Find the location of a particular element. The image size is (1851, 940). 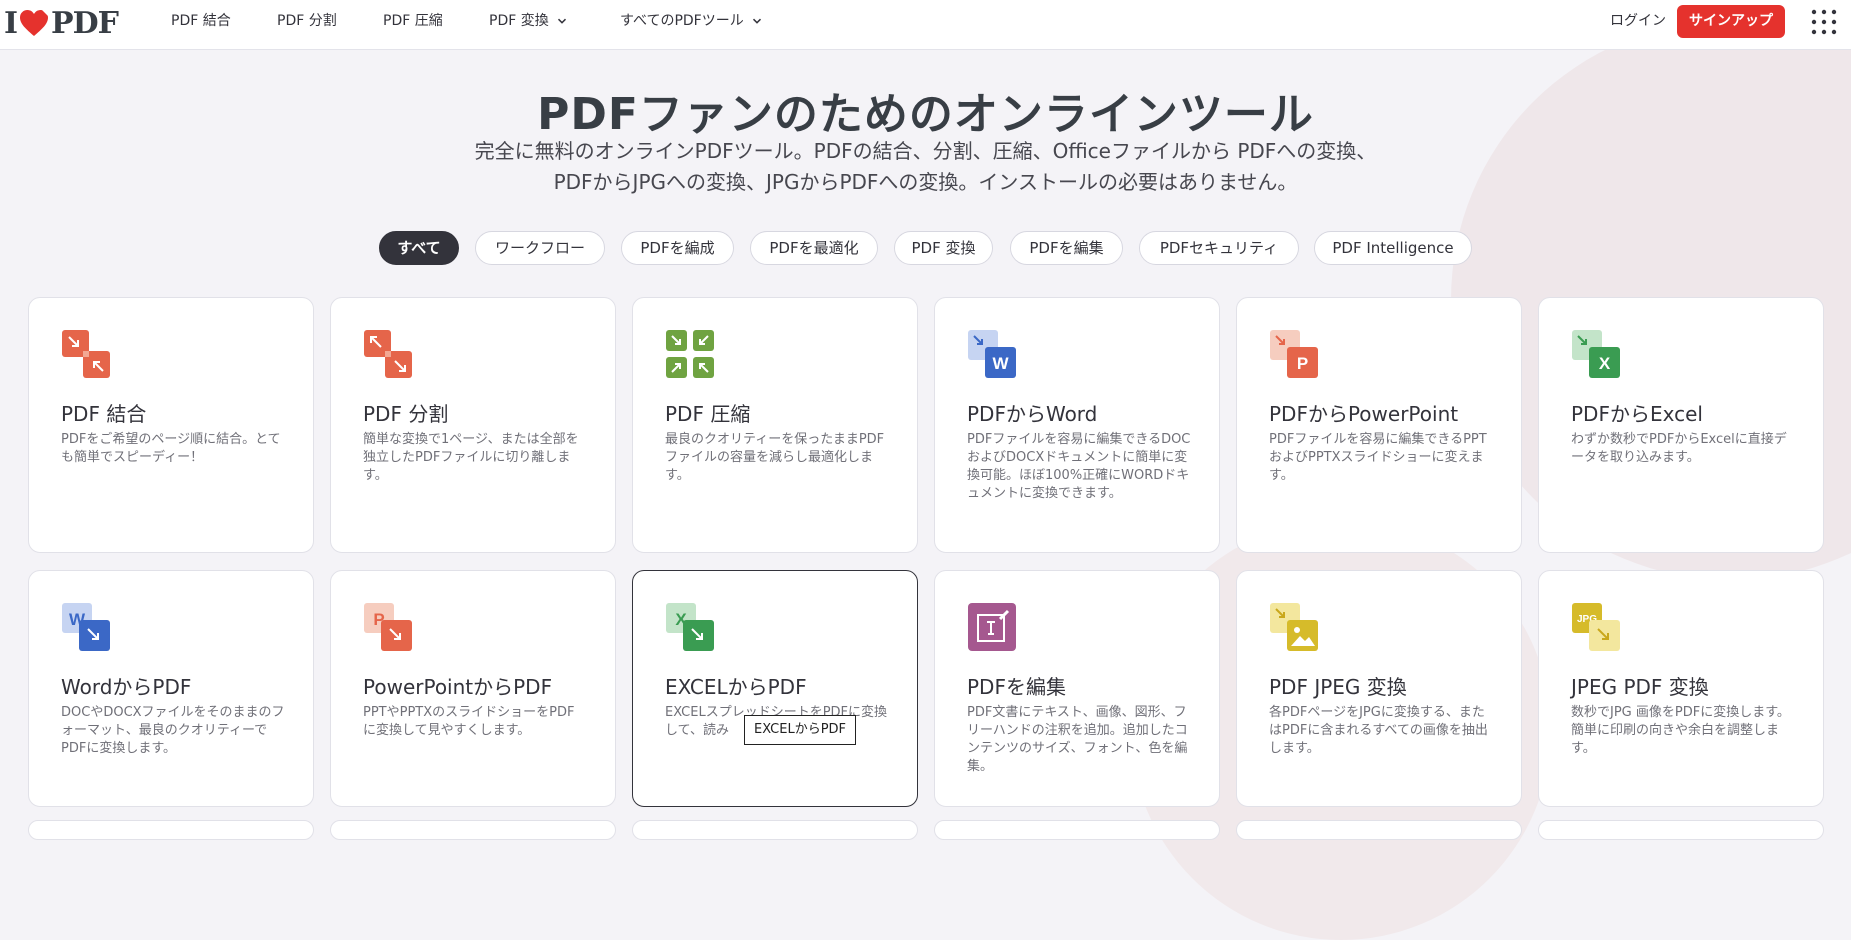

filter-edit-pdf: PDFを編集 is located at coordinates (1066, 248).